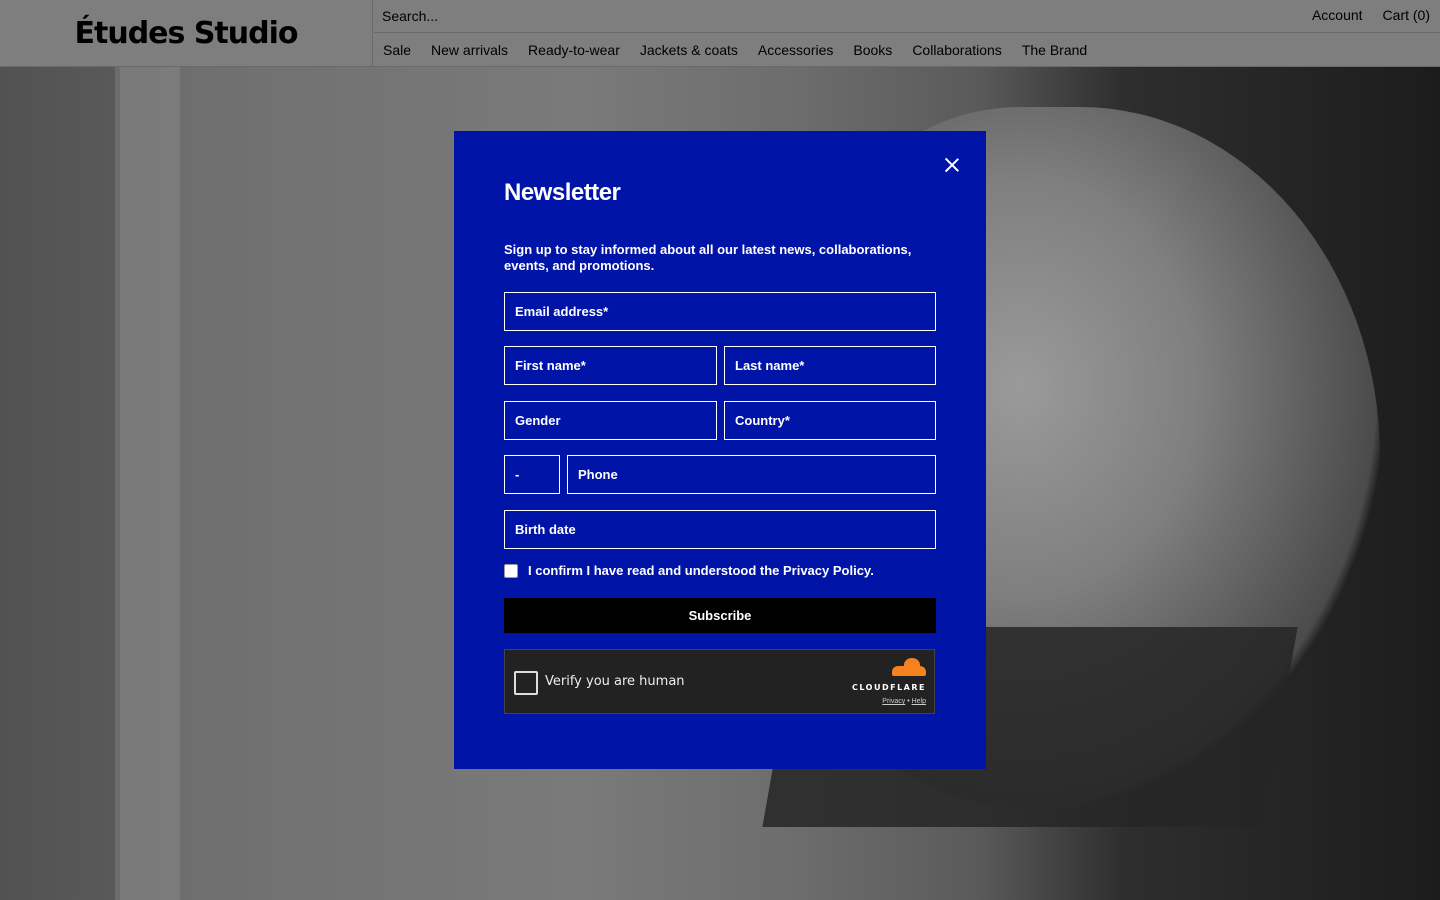 Image resolution: width=1440 pixels, height=900 pixels. I want to click on captcha-links: Privacy • Help, so click(886, 701).